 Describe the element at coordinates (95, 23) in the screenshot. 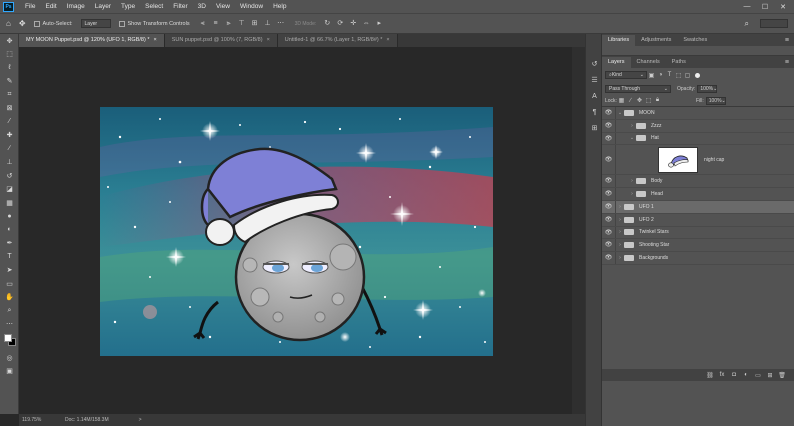

I see `auto-select-dropdown: Layer` at that location.